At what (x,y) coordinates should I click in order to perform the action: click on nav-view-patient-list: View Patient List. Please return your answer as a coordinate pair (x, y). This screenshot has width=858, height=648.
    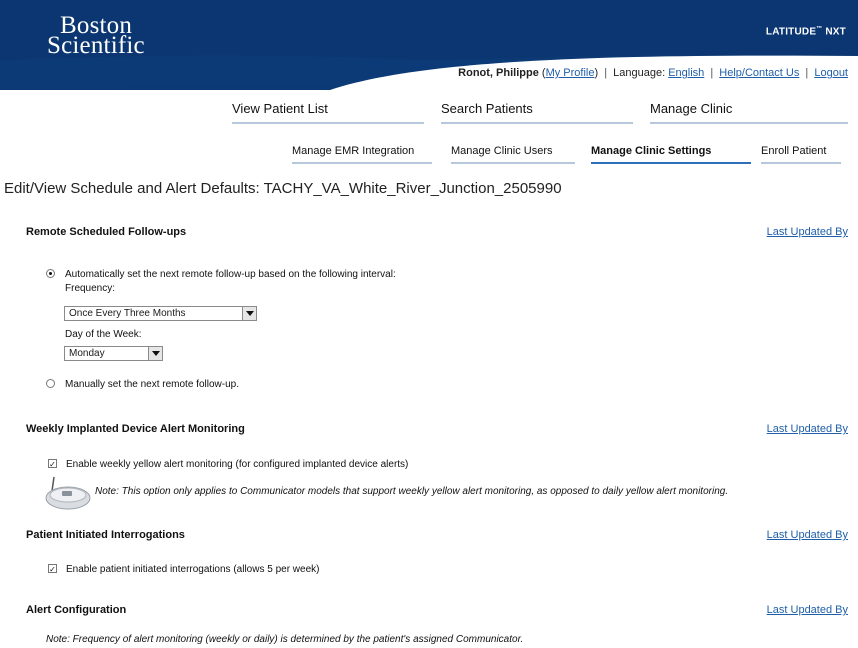
    Looking at the image, I should click on (328, 112).